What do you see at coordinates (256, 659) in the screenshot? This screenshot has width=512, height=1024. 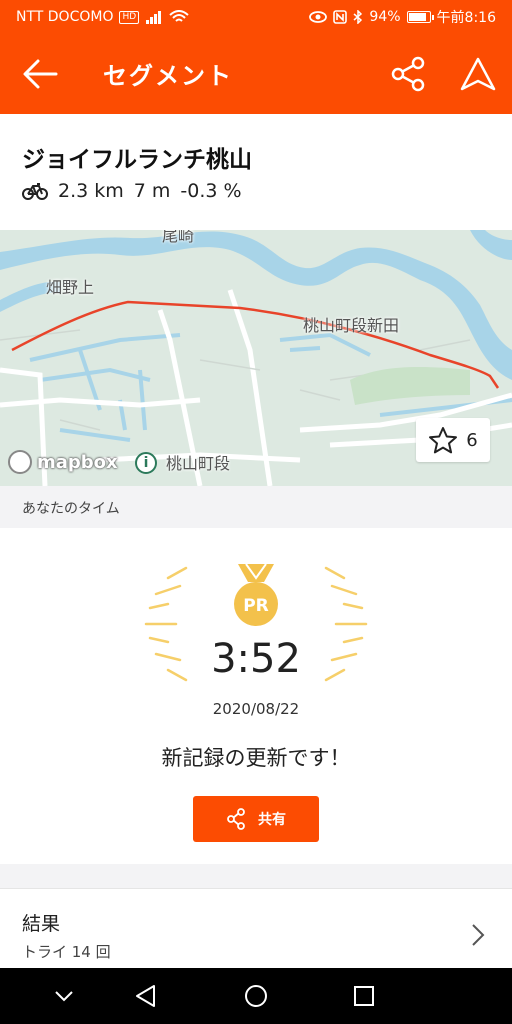 I see `segment-time: 3:52` at bounding box center [256, 659].